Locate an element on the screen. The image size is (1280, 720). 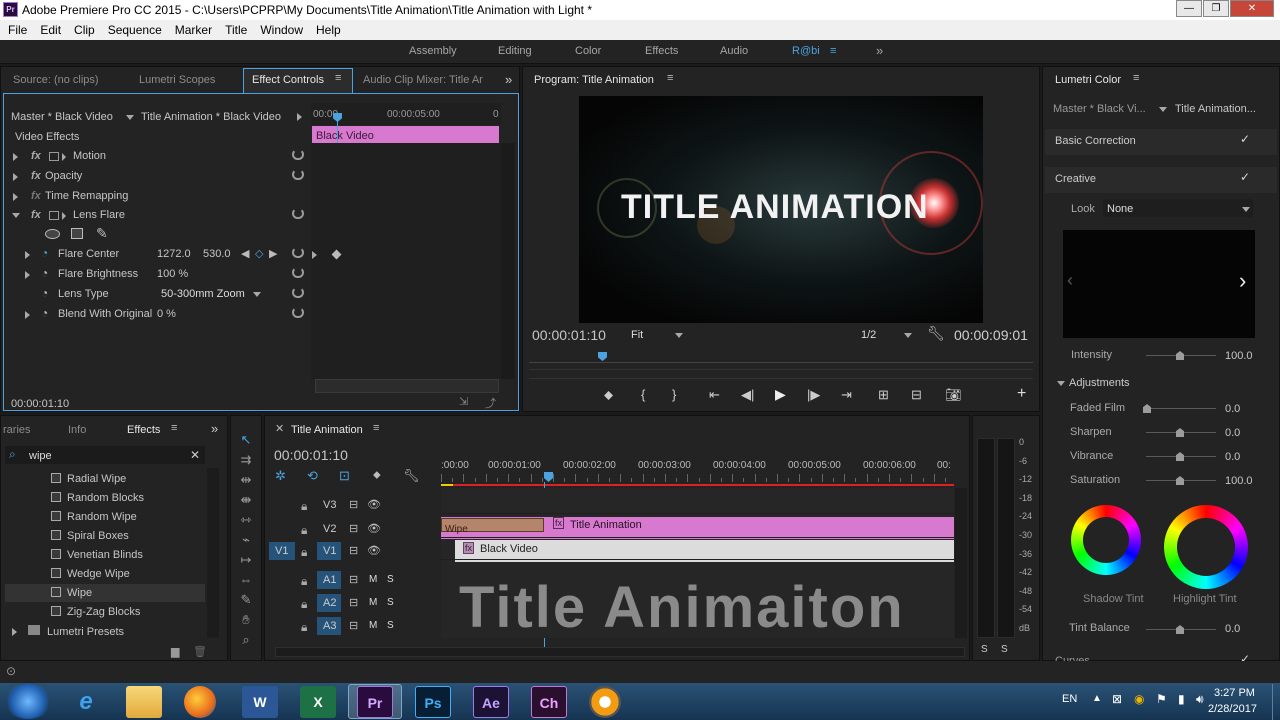
new-bin-icon: ▆ is located at coordinates (175, 651).